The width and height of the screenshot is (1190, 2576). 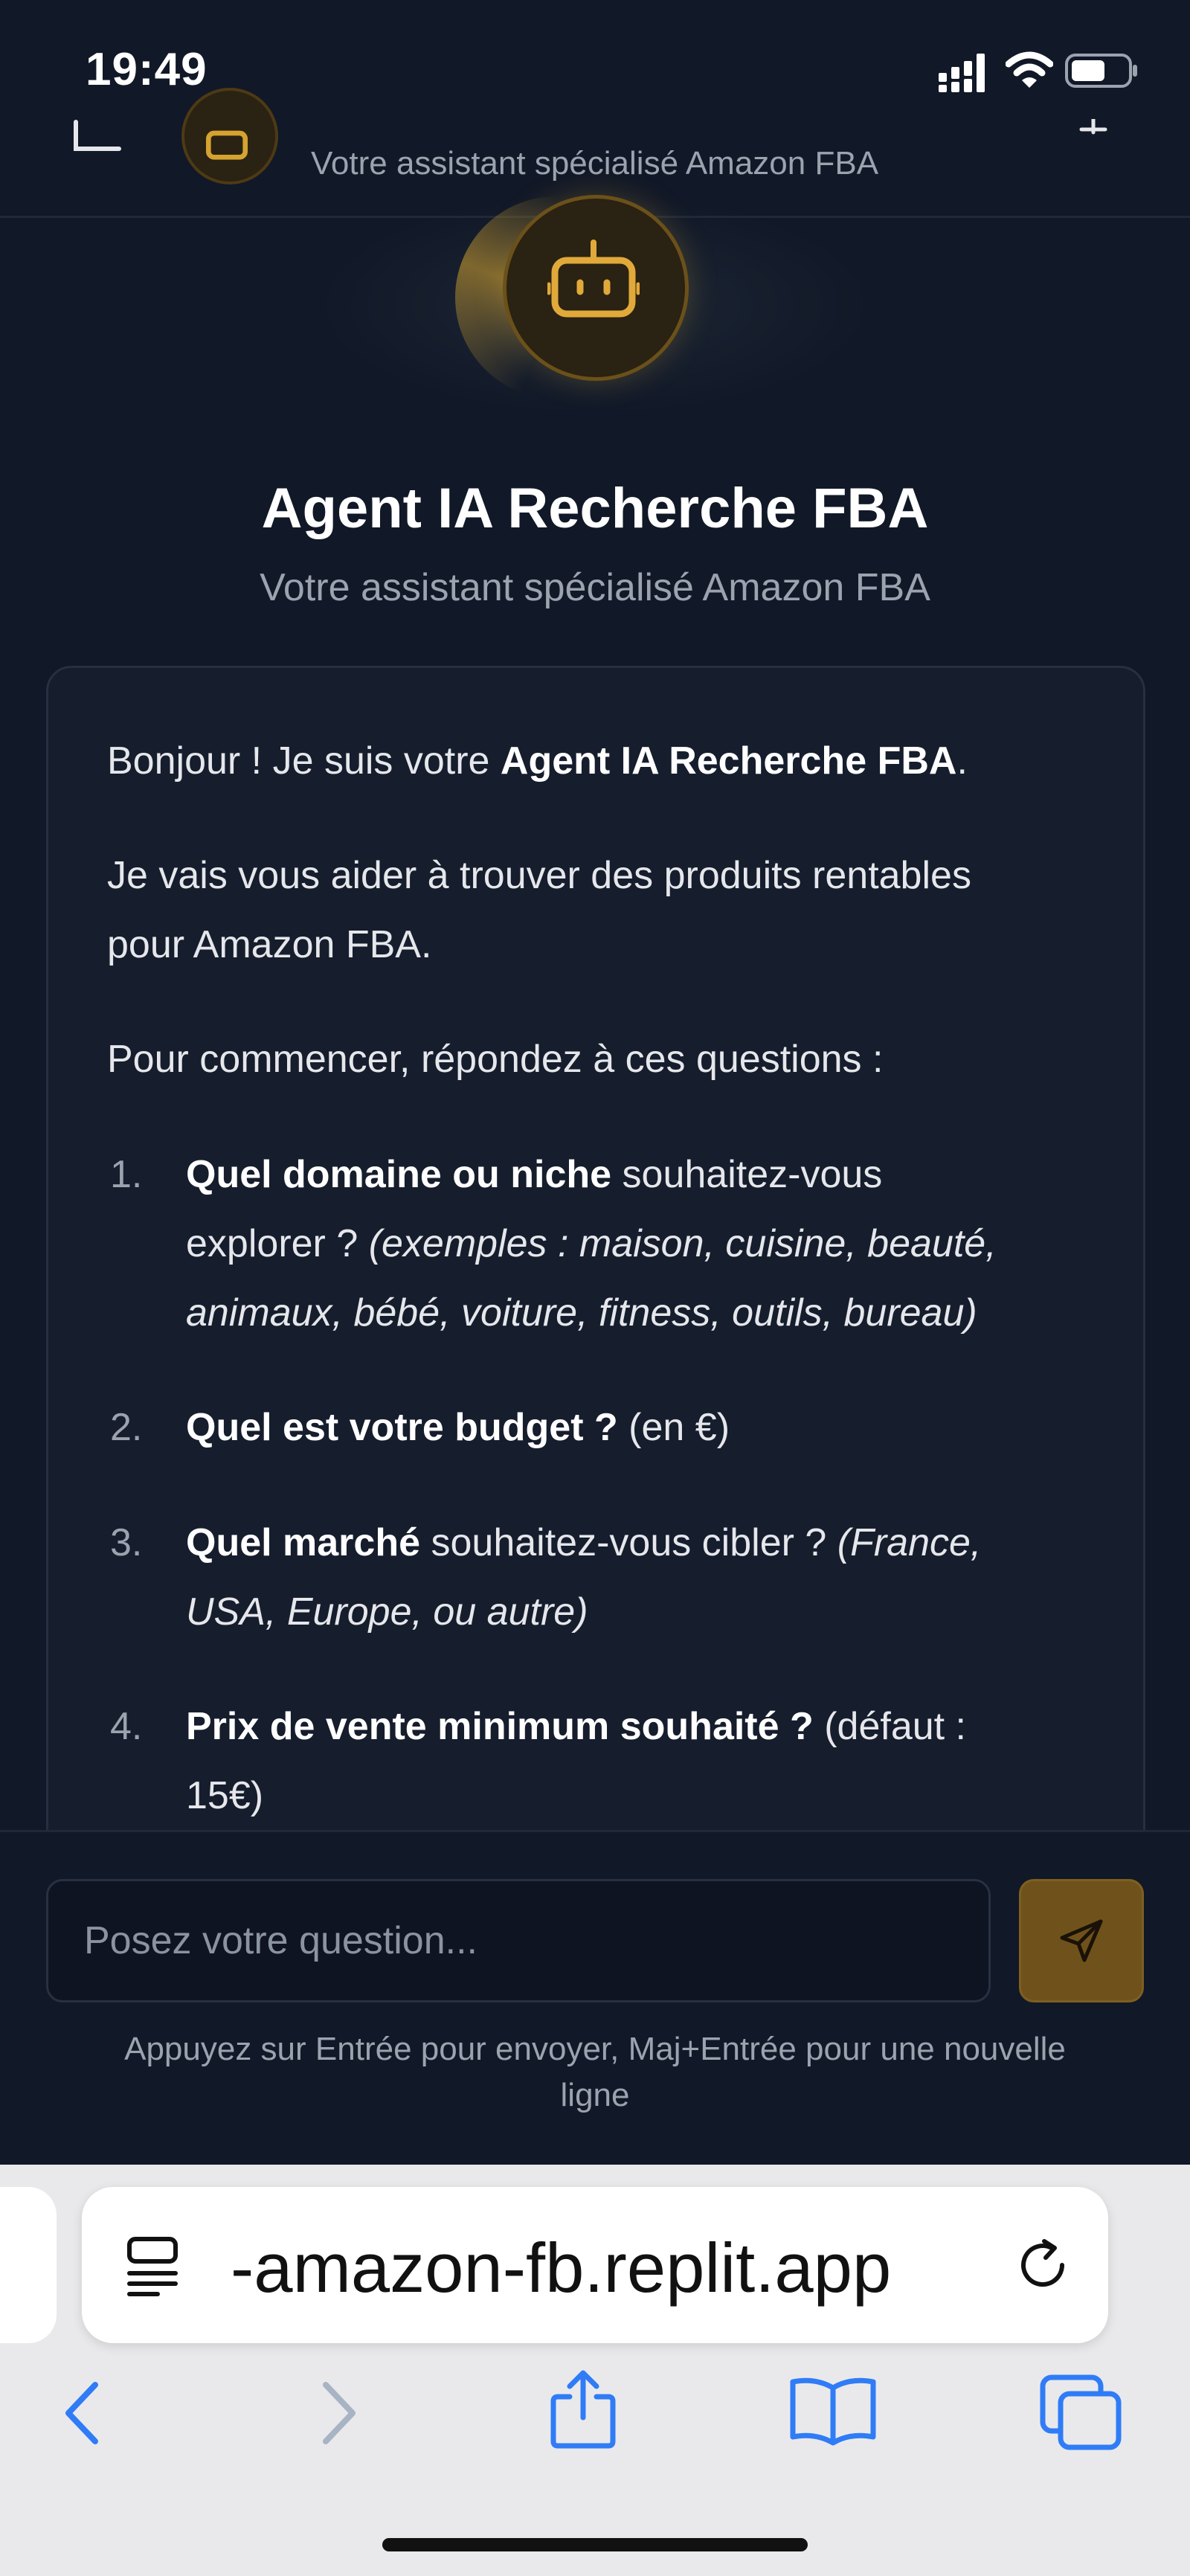 I want to click on url-text: -amazon-fb.replit.app, so click(x=561, y=2268).